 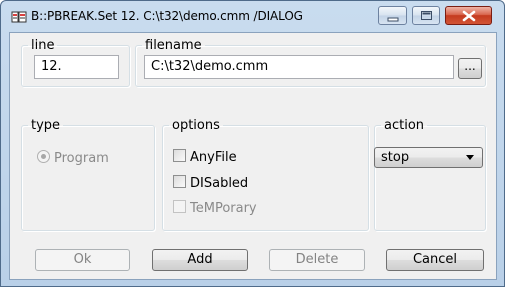 I want to click on close-button, so click(x=468, y=15).